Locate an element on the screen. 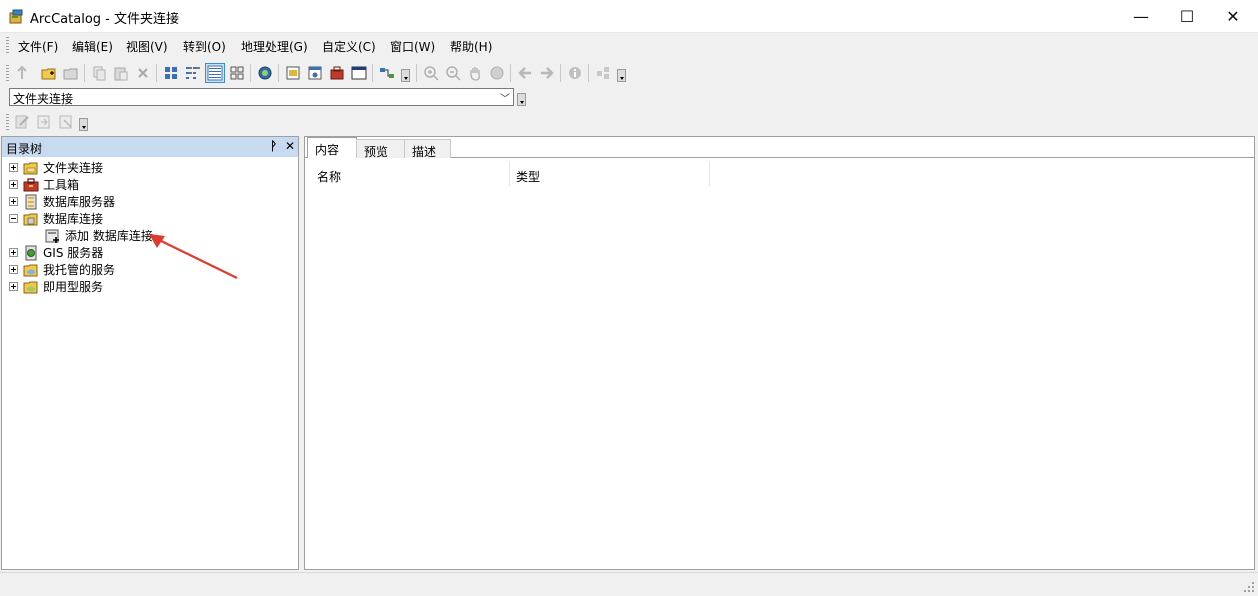 The height and width of the screenshot is (596, 1258). edit-metadata-icon is located at coordinates (22, 122).